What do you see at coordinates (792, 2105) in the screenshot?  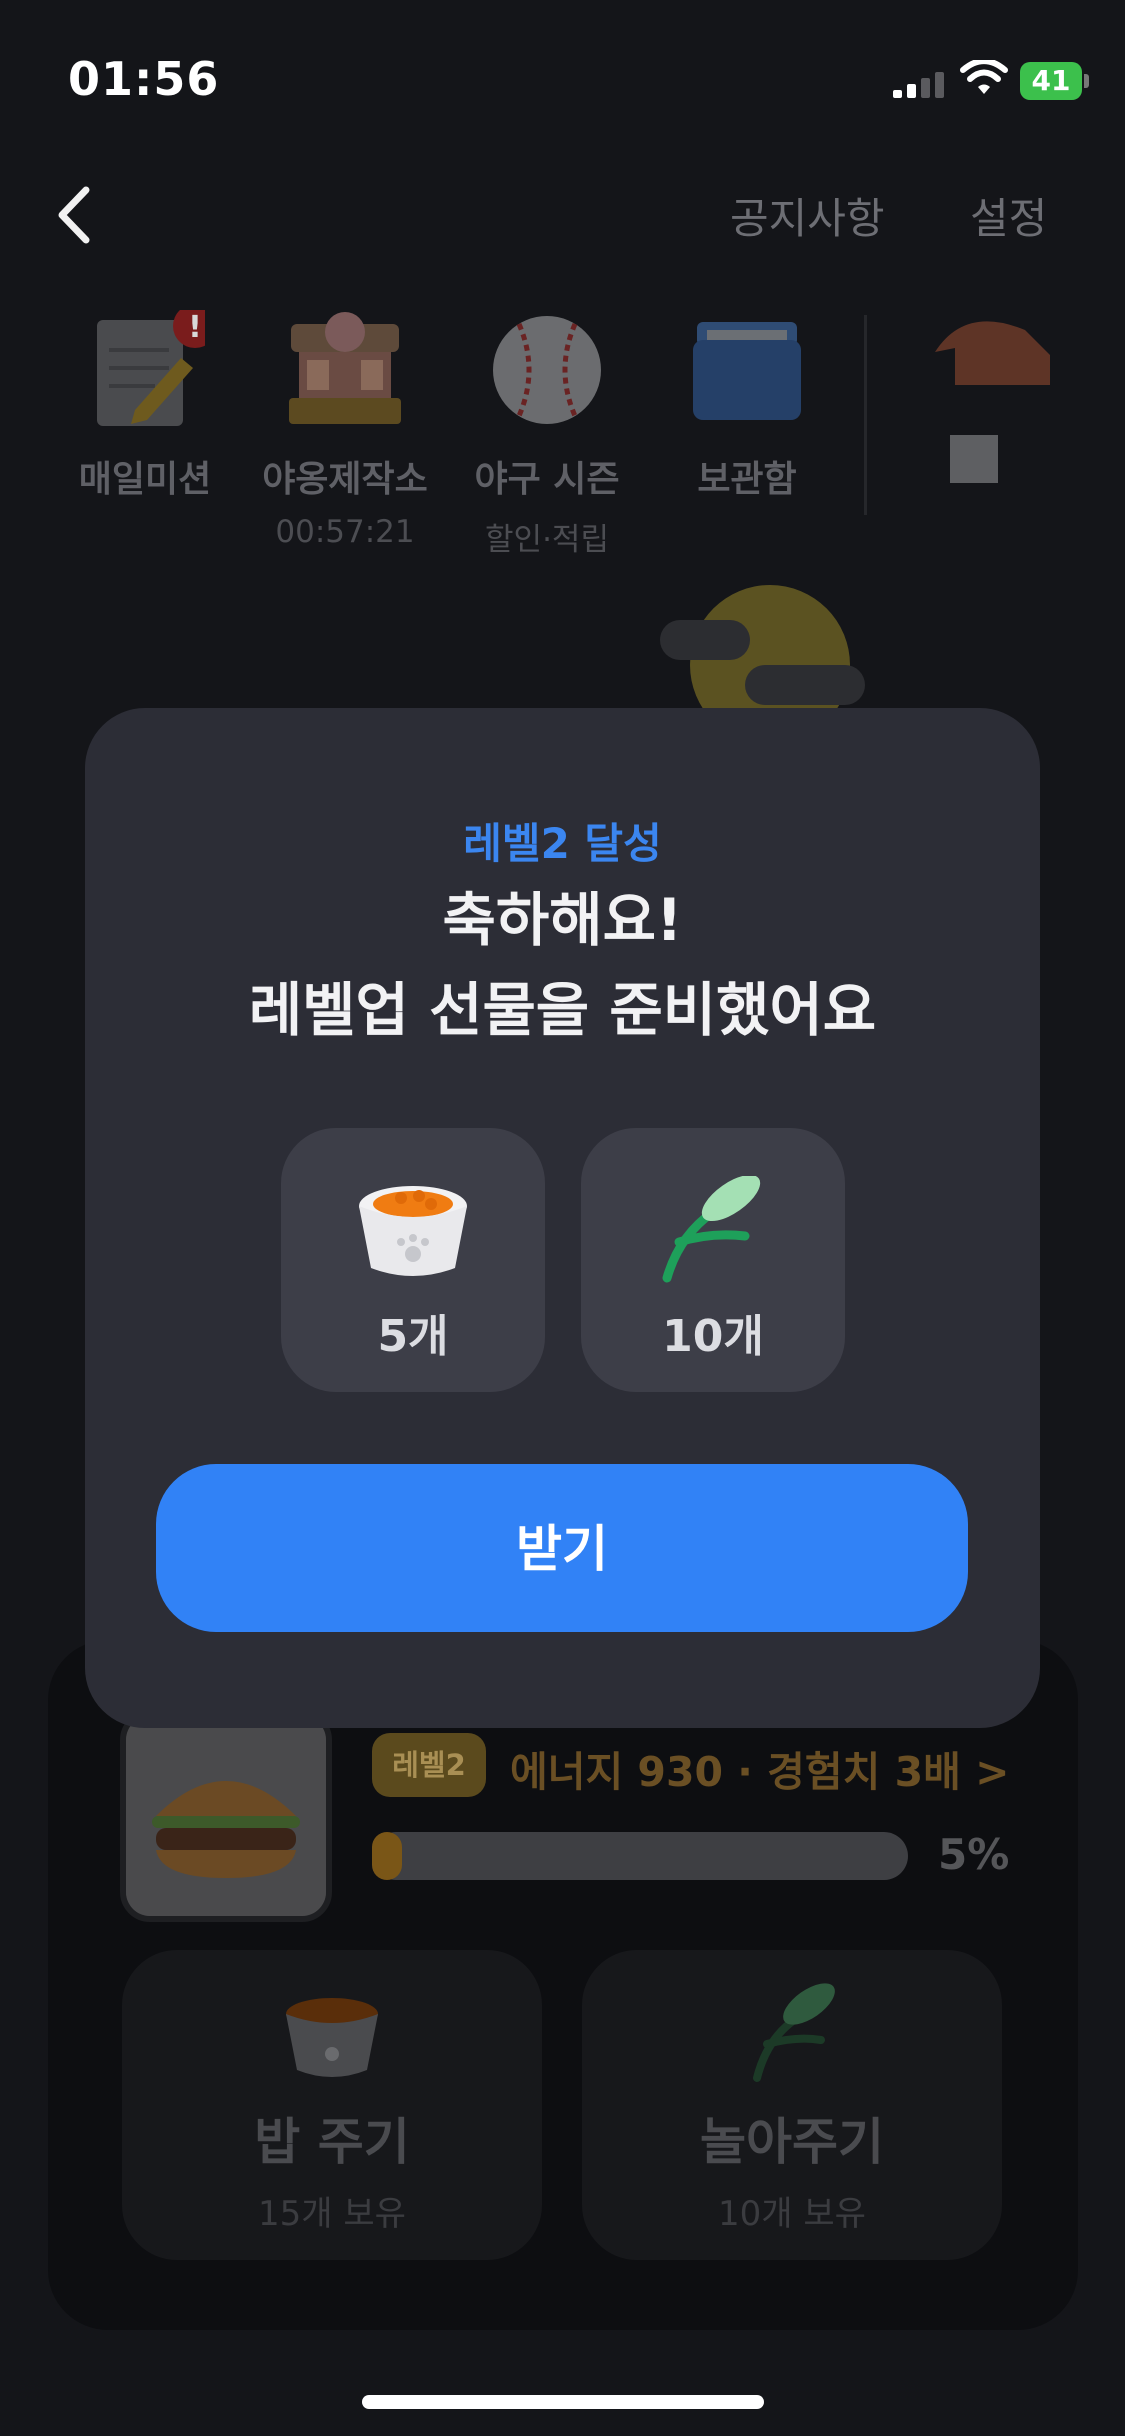 I see `play-button: 놀아주기 10개 보유` at bounding box center [792, 2105].